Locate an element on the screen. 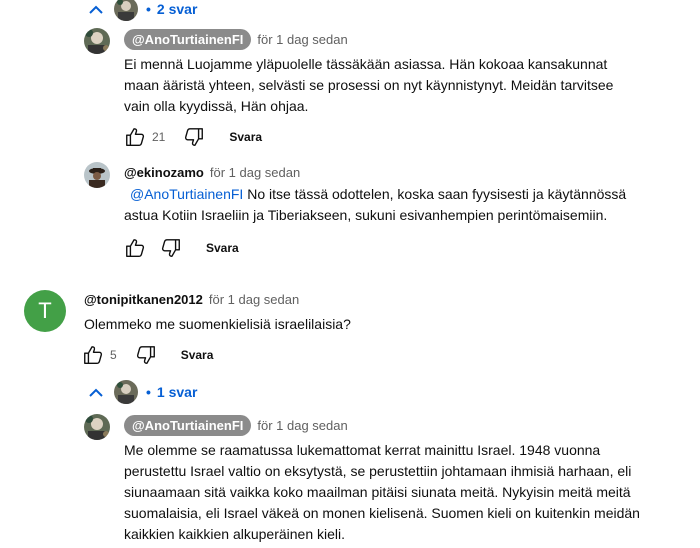 This screenshot has height=548, width=700. replies-count: 2 svar is located at coordinates (177, 9).